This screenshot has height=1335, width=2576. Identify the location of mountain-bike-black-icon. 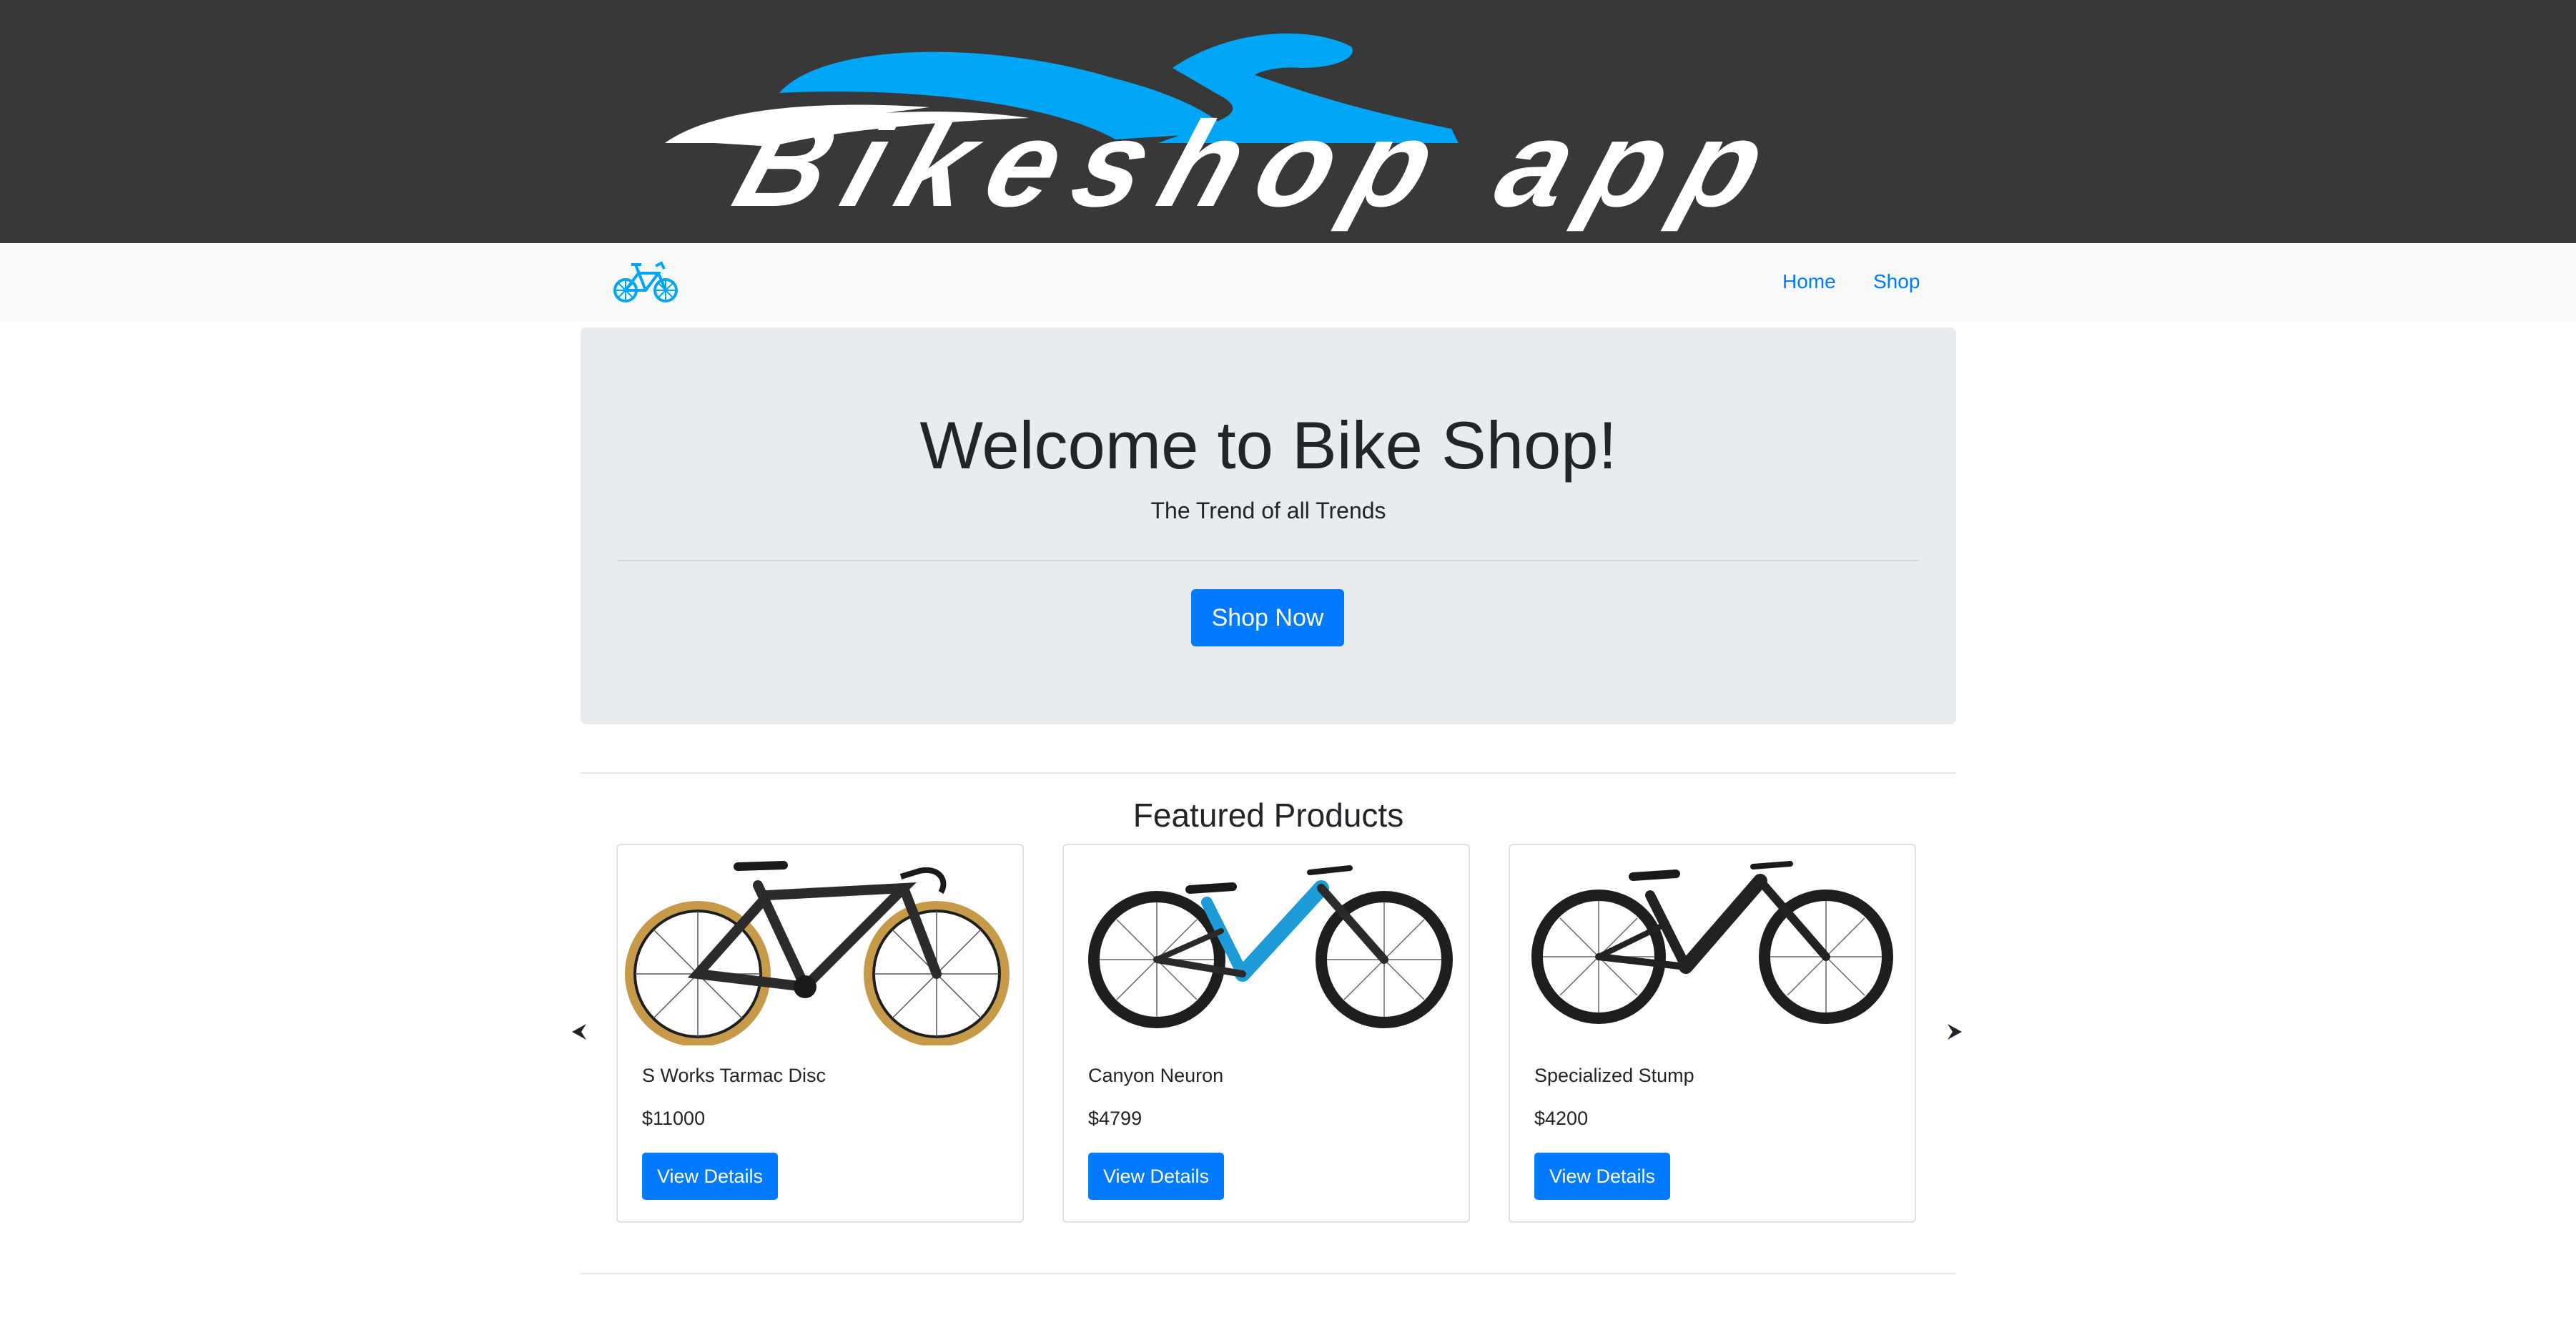
(1712, 942).